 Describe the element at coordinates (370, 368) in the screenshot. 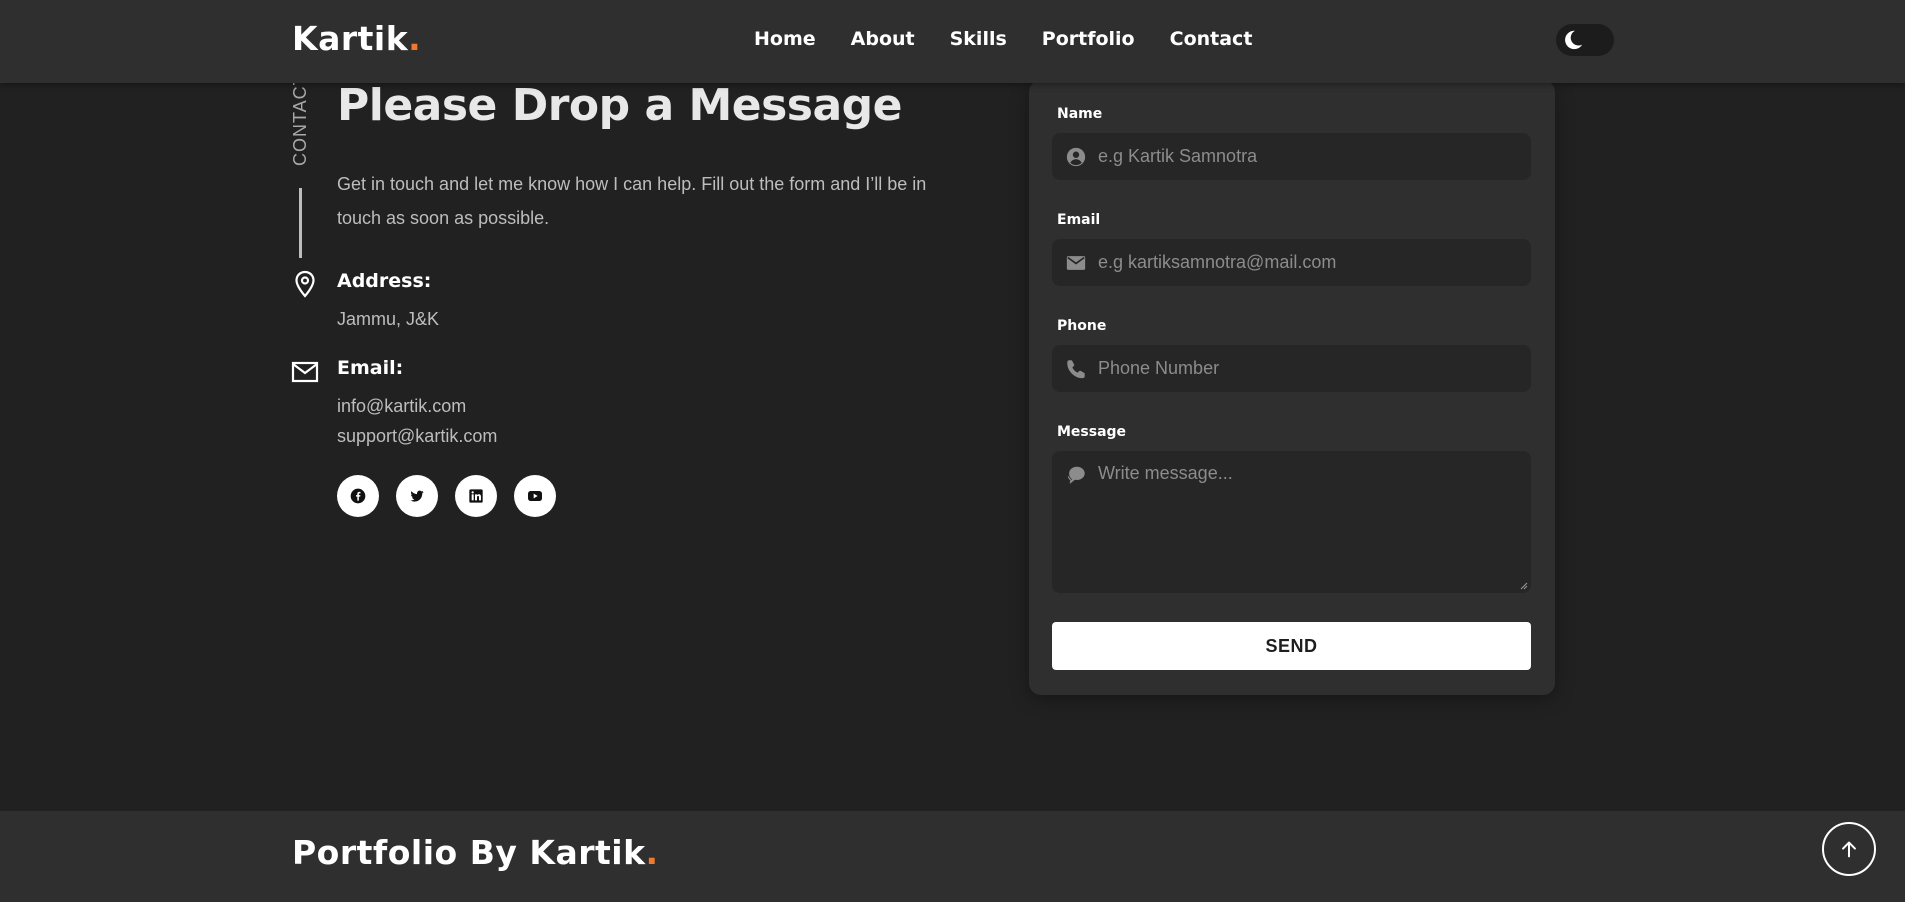

I see `email-title: Email:` at that location.